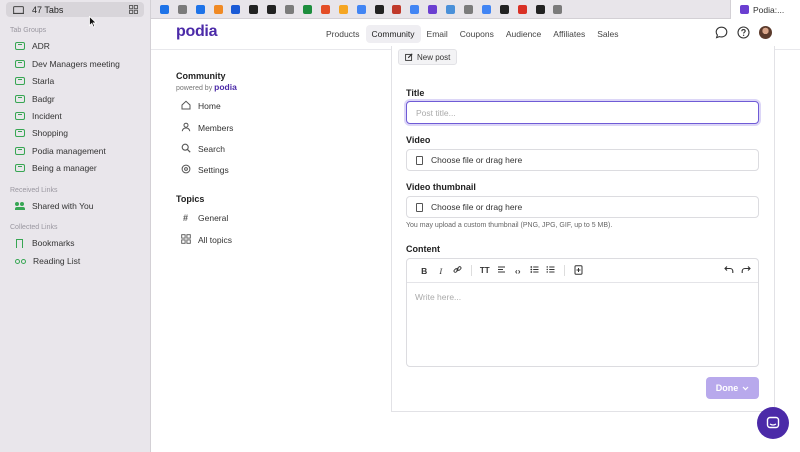 This screenshot has width=800, height=452. Describe the element at coordinates (75, 9) in the screenshot. I see `all-tabs-button: 47 Tabs` at that location.